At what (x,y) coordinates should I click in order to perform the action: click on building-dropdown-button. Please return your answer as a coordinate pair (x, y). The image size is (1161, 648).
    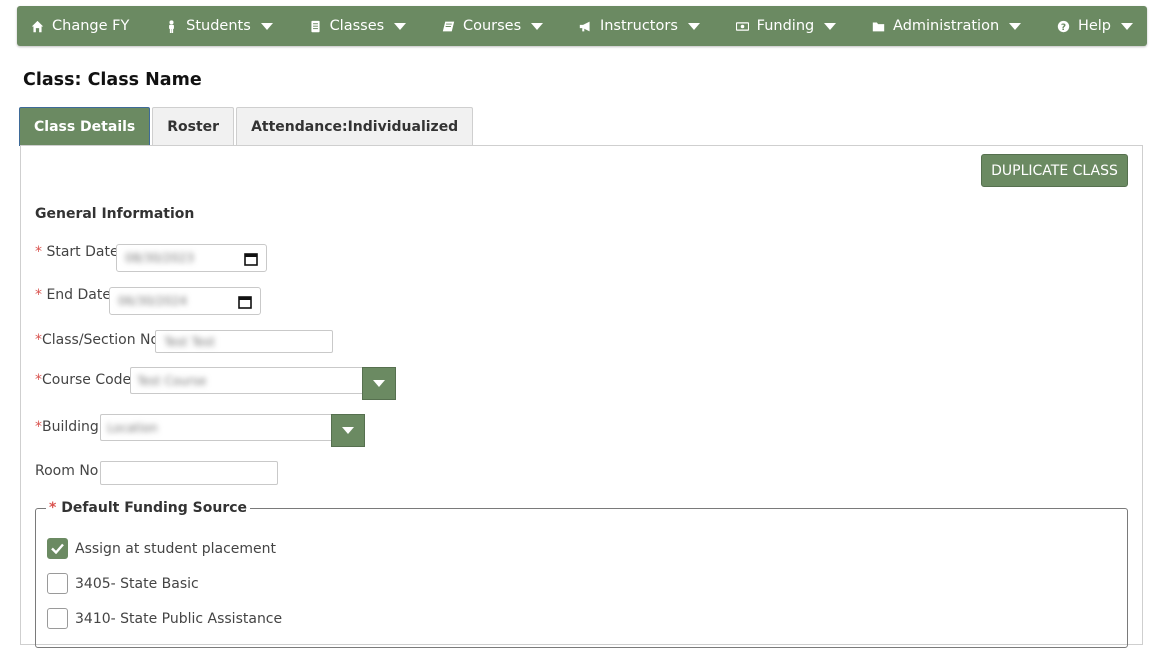
    Looking at the image, I should click on (348, 430).